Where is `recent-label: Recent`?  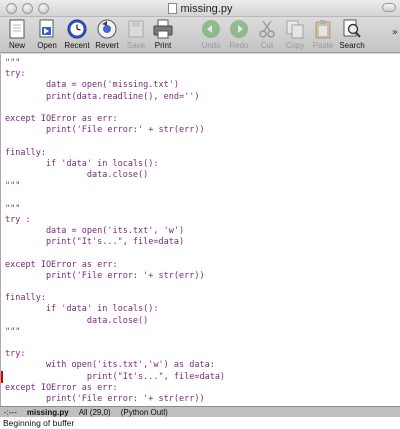 recent-label: Recent is located at coordinates (77, 45).